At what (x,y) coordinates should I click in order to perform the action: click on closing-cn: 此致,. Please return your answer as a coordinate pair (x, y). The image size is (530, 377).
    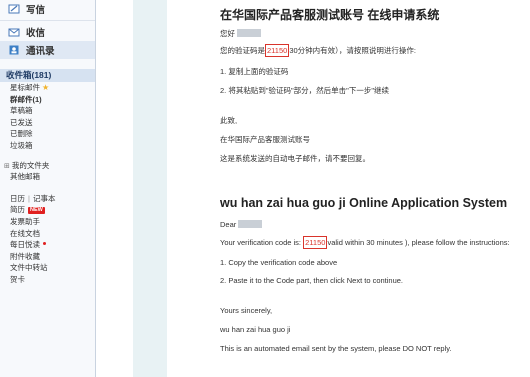
    Looking at the image, I should click on (229, 120).